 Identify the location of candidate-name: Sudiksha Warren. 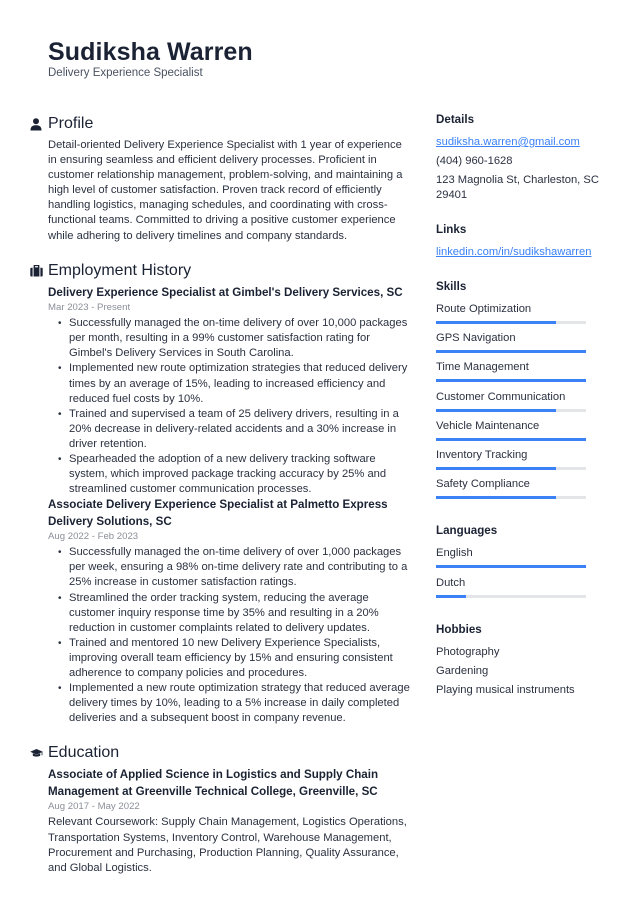
(150, 52).